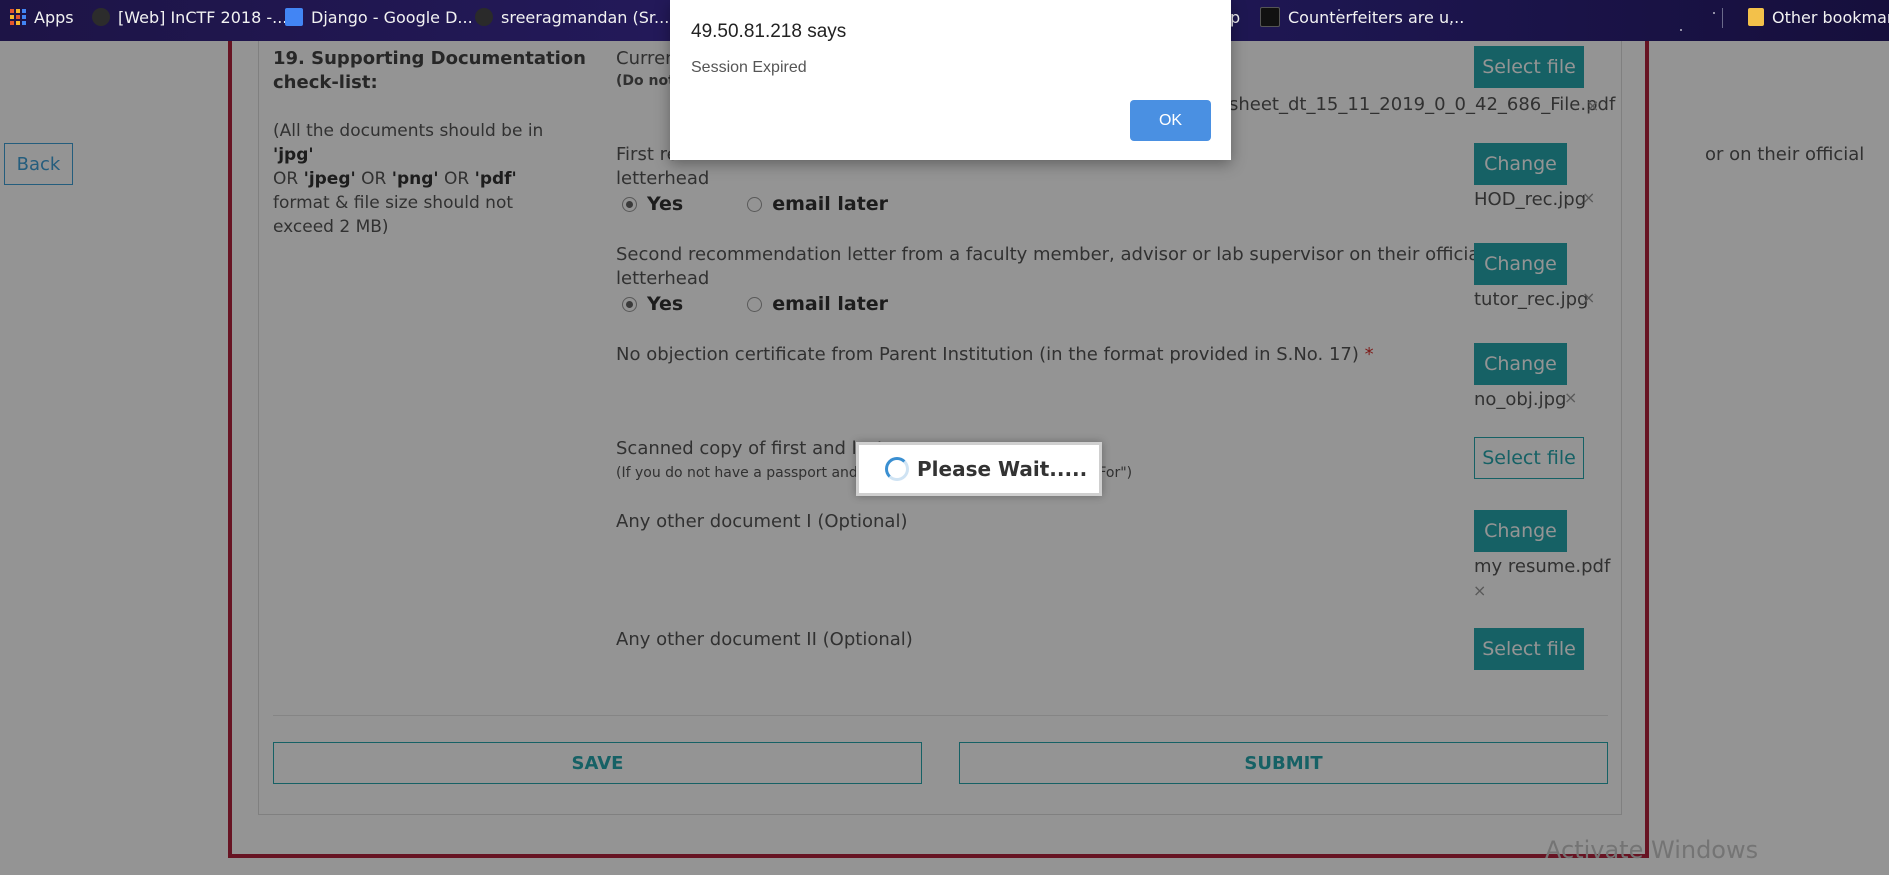  I want to click on alert-message: Session Expired, so click(749, 67).